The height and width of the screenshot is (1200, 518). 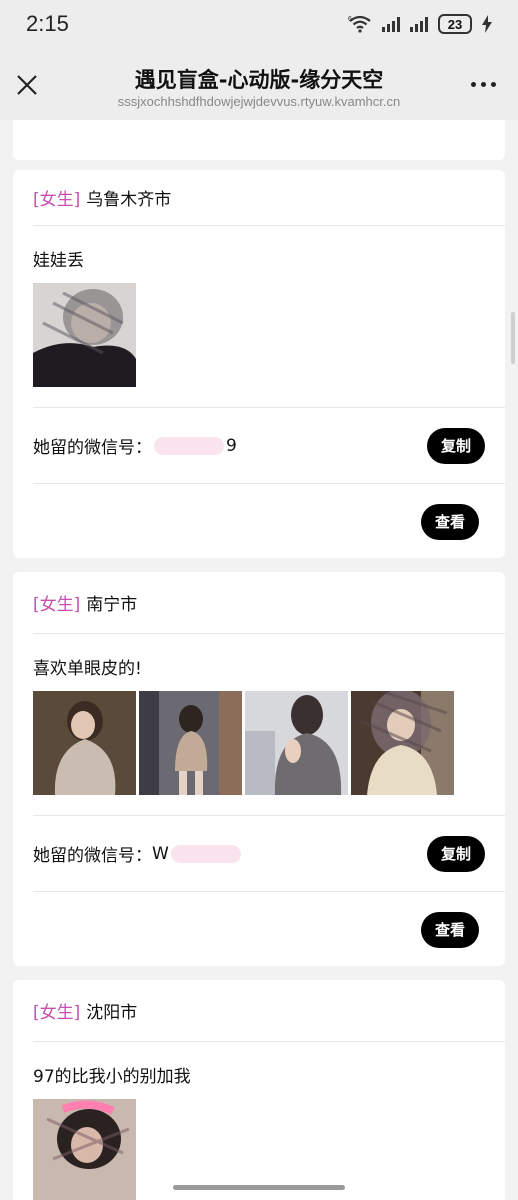 I want to click on city-label: 沈阳市, so click(x=112, y=1013).